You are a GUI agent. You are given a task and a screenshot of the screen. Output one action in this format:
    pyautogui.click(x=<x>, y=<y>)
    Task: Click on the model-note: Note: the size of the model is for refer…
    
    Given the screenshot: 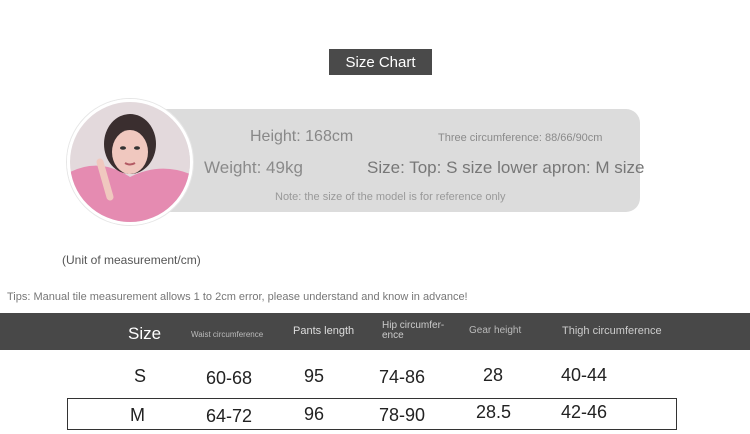 What is the action you would take?
    pyautogui.click(x=390, y=197)
    